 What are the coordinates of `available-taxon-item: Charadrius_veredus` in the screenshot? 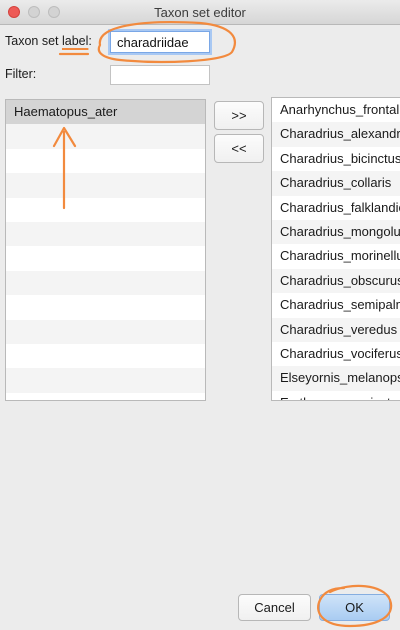 It's located at (336, 329).